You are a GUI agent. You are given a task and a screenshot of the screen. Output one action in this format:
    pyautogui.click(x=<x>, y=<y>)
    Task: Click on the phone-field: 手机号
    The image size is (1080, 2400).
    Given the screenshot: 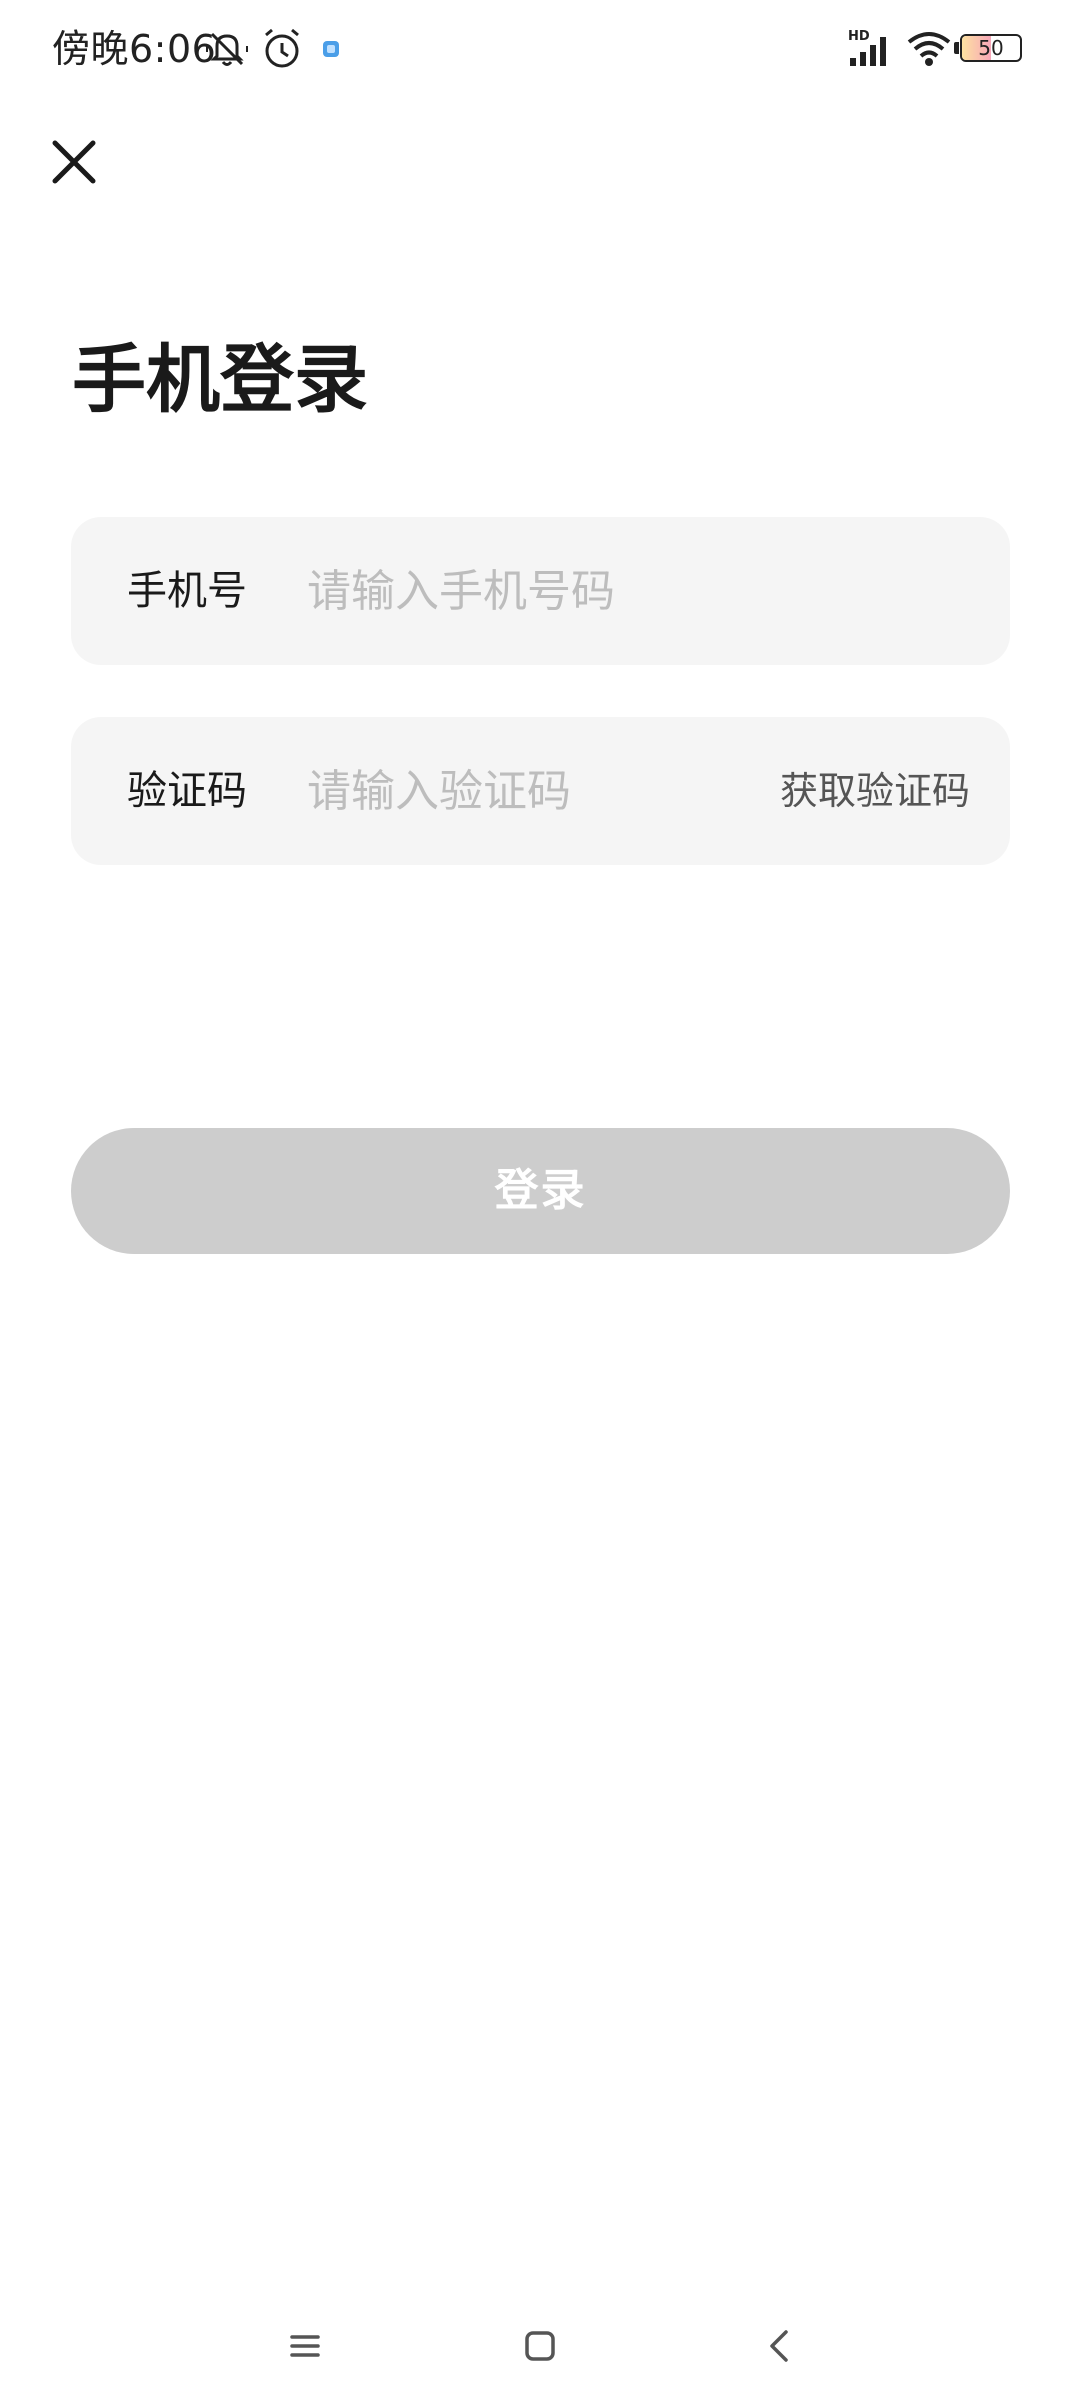 What is the action you would take?
    pyautogui.click(x=540, y=591)
    